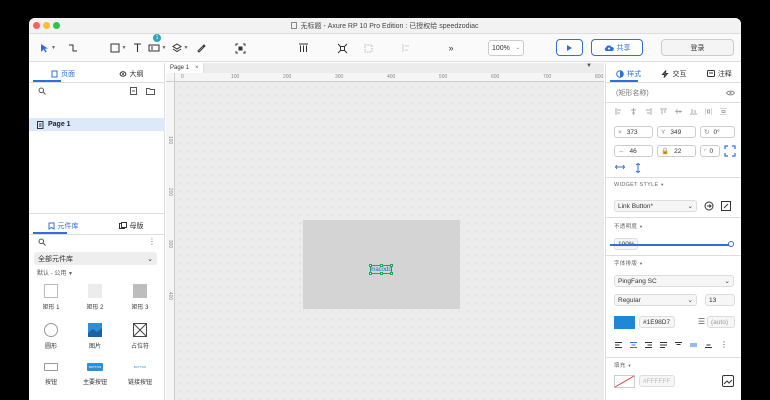 The height and width of the screenshot is (400, 770). I want to click on align-left-icon, so click(618, 111).